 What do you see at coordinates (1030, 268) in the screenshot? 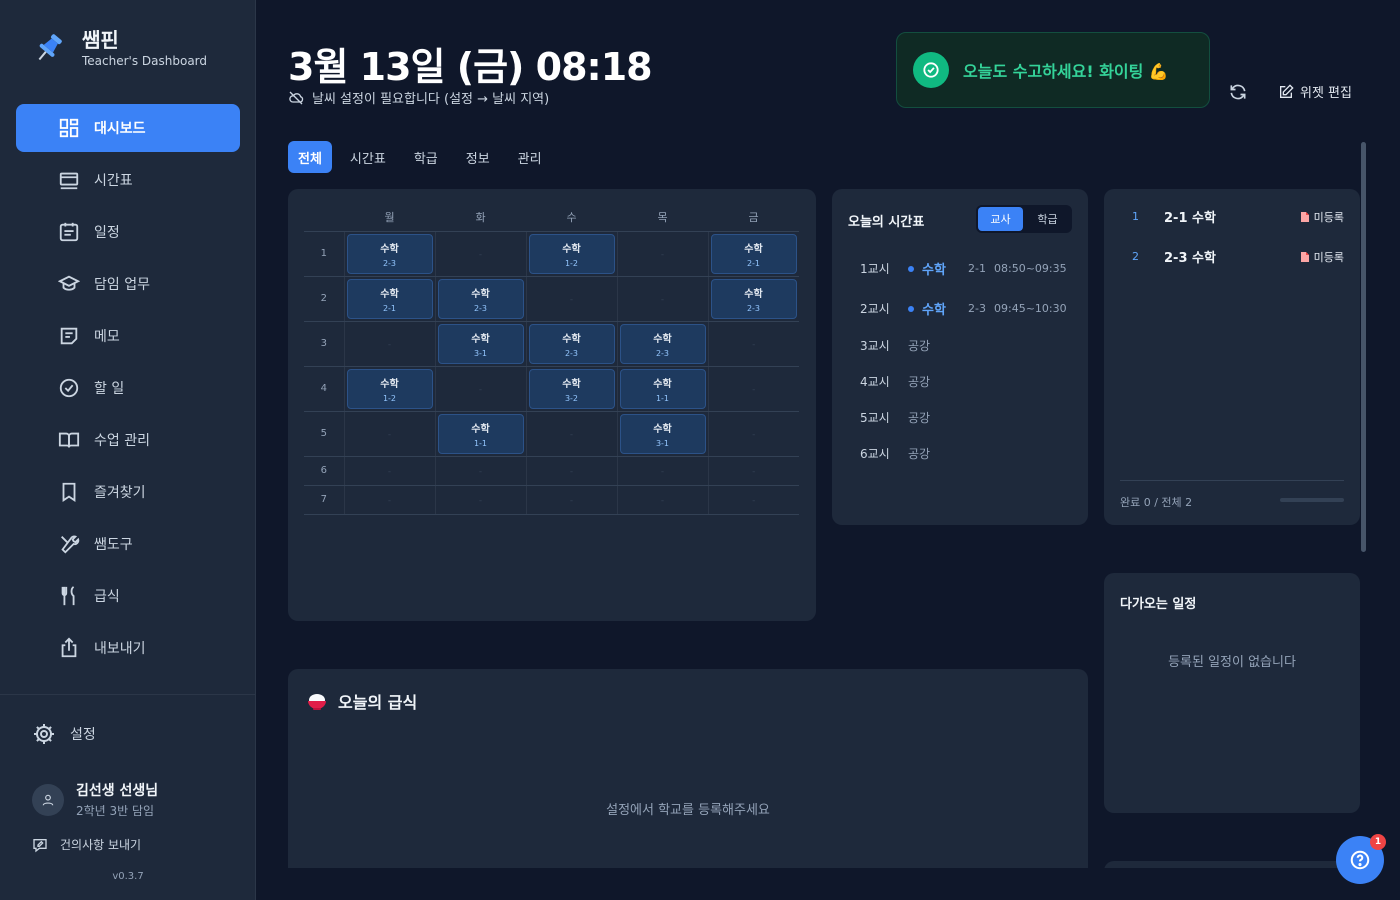
I see `lesson-time: 08:50~09:35` at bounding box center [1030, 268].